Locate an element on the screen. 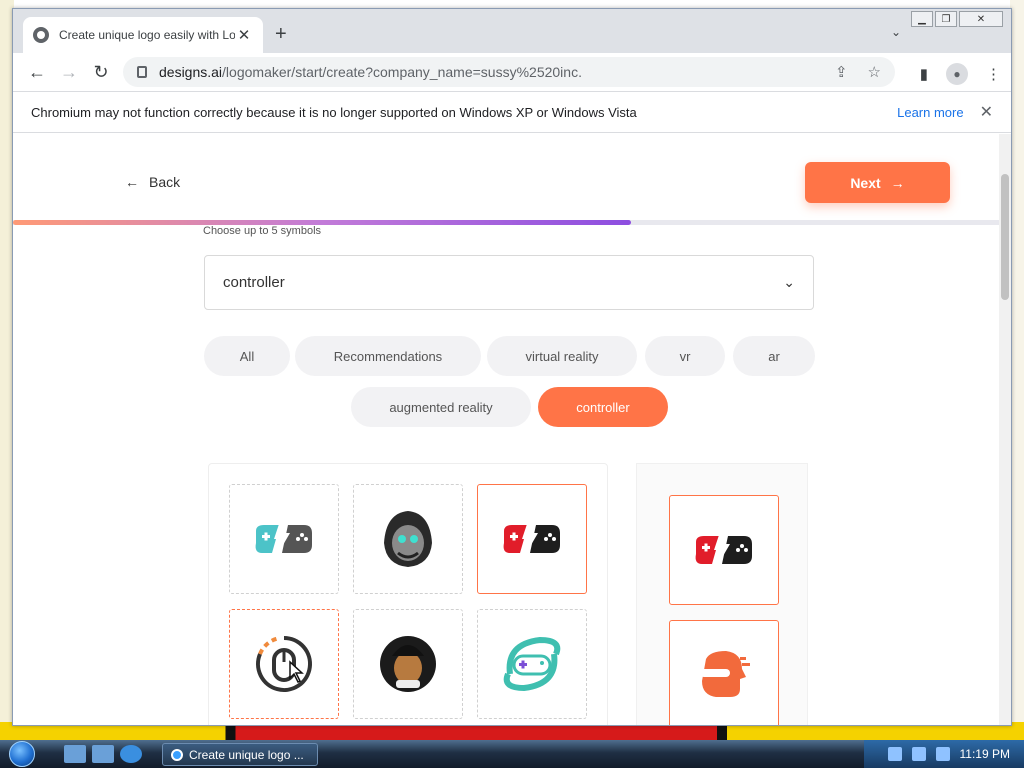  progress-bar is located at coordinates (507, 222).